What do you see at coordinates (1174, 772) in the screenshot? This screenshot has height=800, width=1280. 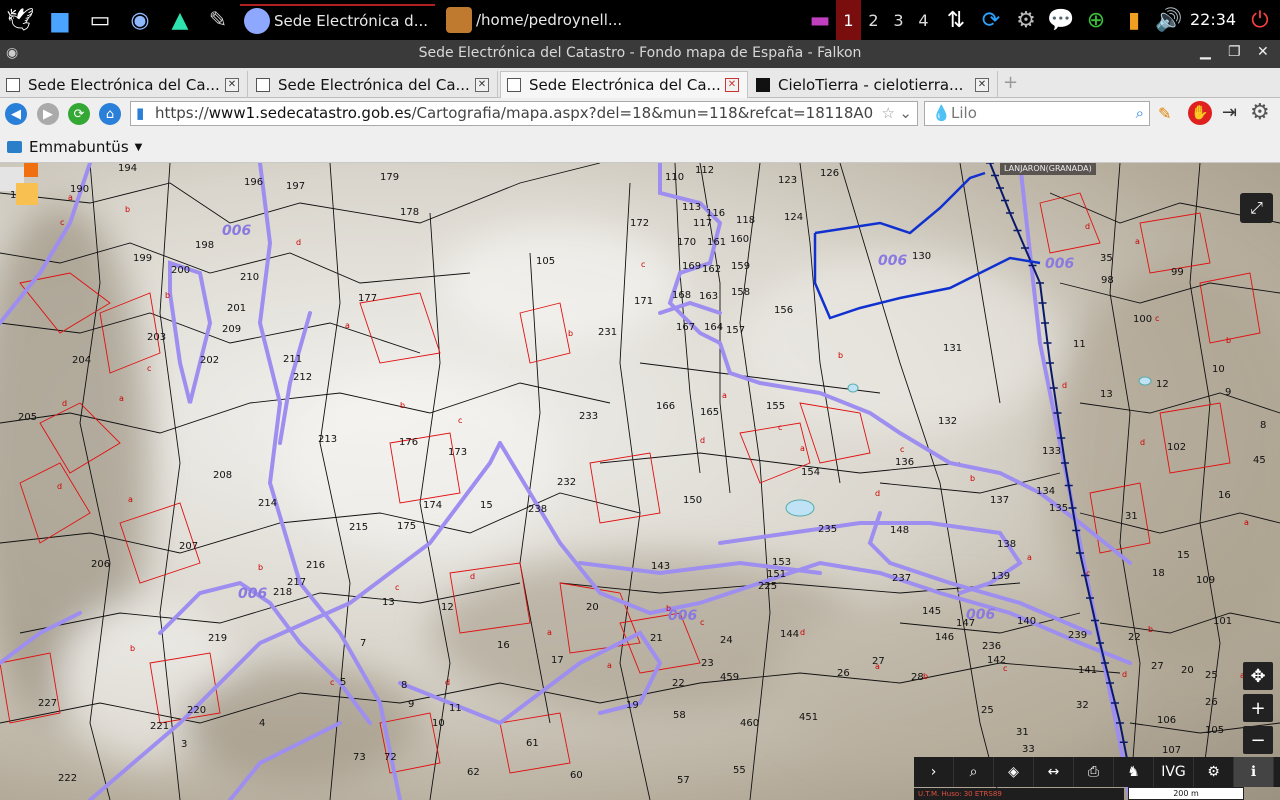 I see `ivg-button: IVG` at bounding box center [1174, 772].